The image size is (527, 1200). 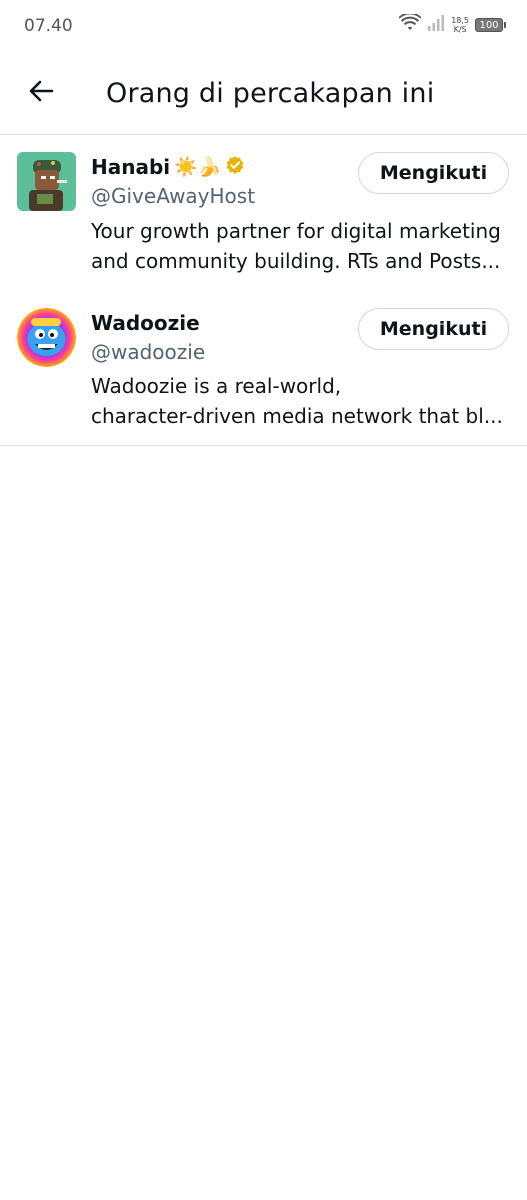 I want to click on status-icons: 18,5 K/S 100, so click(x=452, y=24).